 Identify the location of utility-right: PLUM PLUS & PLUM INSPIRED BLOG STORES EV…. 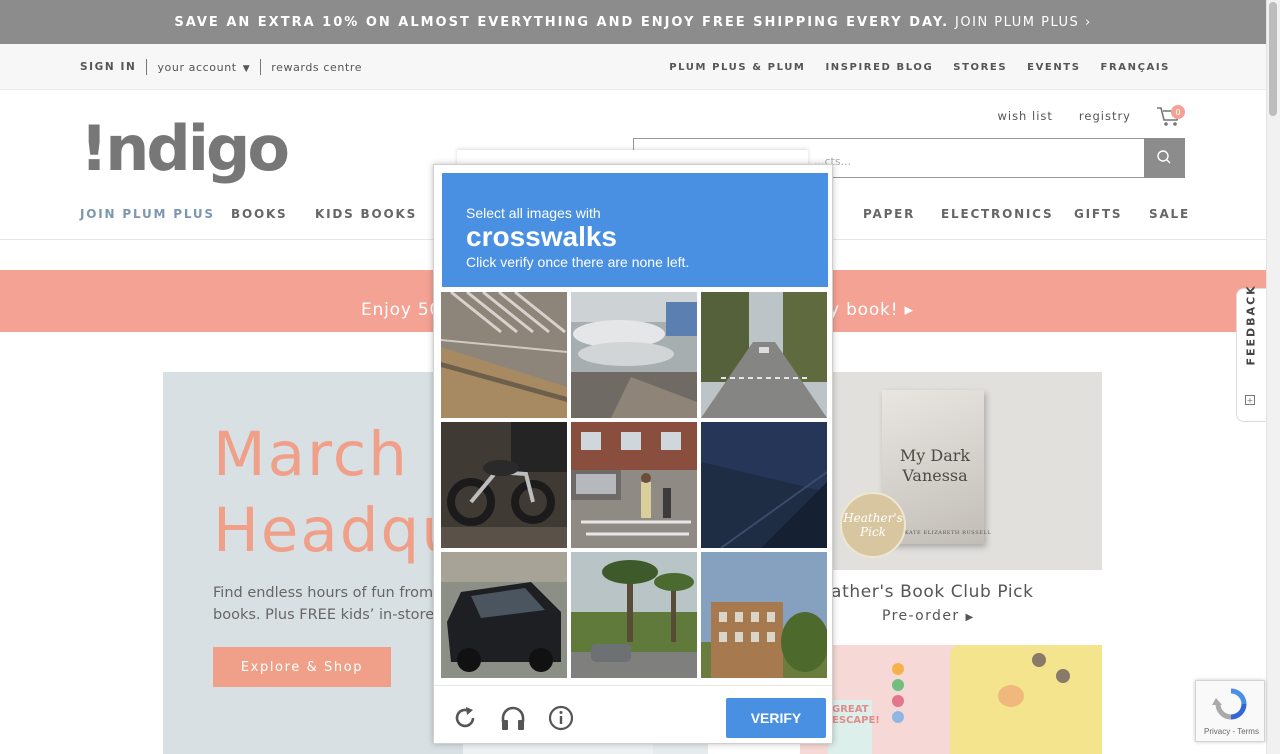
(919, 67).